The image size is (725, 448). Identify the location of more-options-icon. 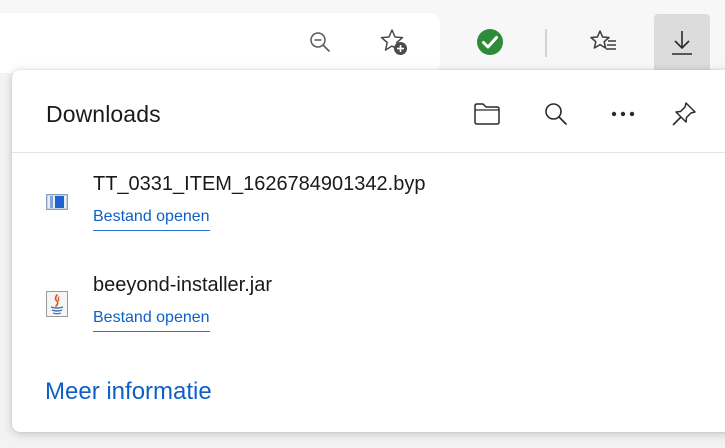
(623, 114).